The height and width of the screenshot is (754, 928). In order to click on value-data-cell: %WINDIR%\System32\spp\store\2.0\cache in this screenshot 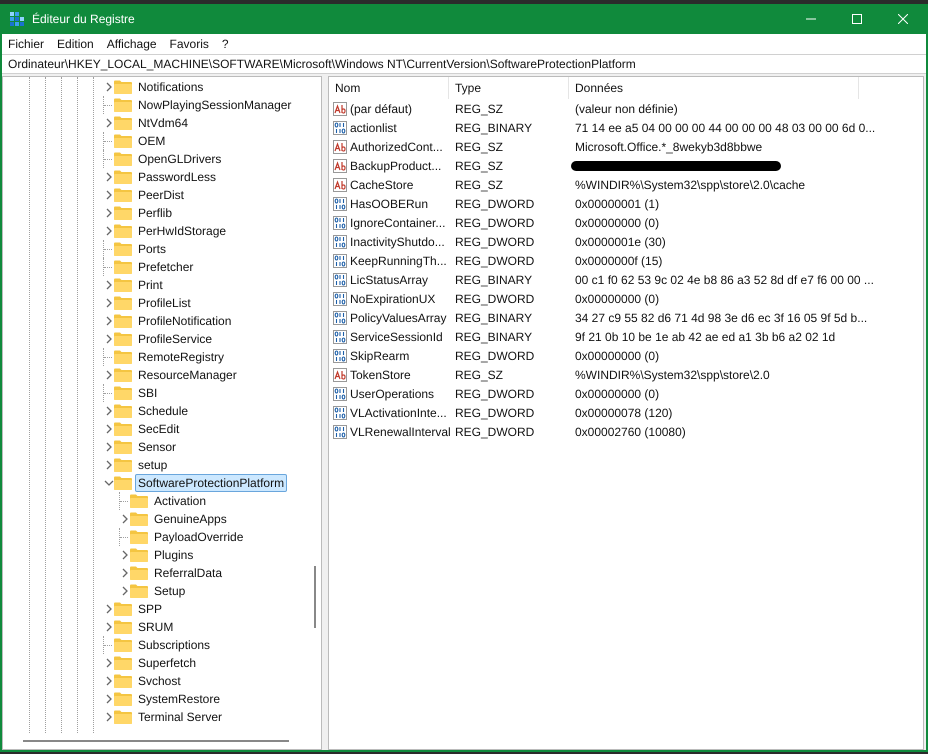, I will do `click(690, 185)`.